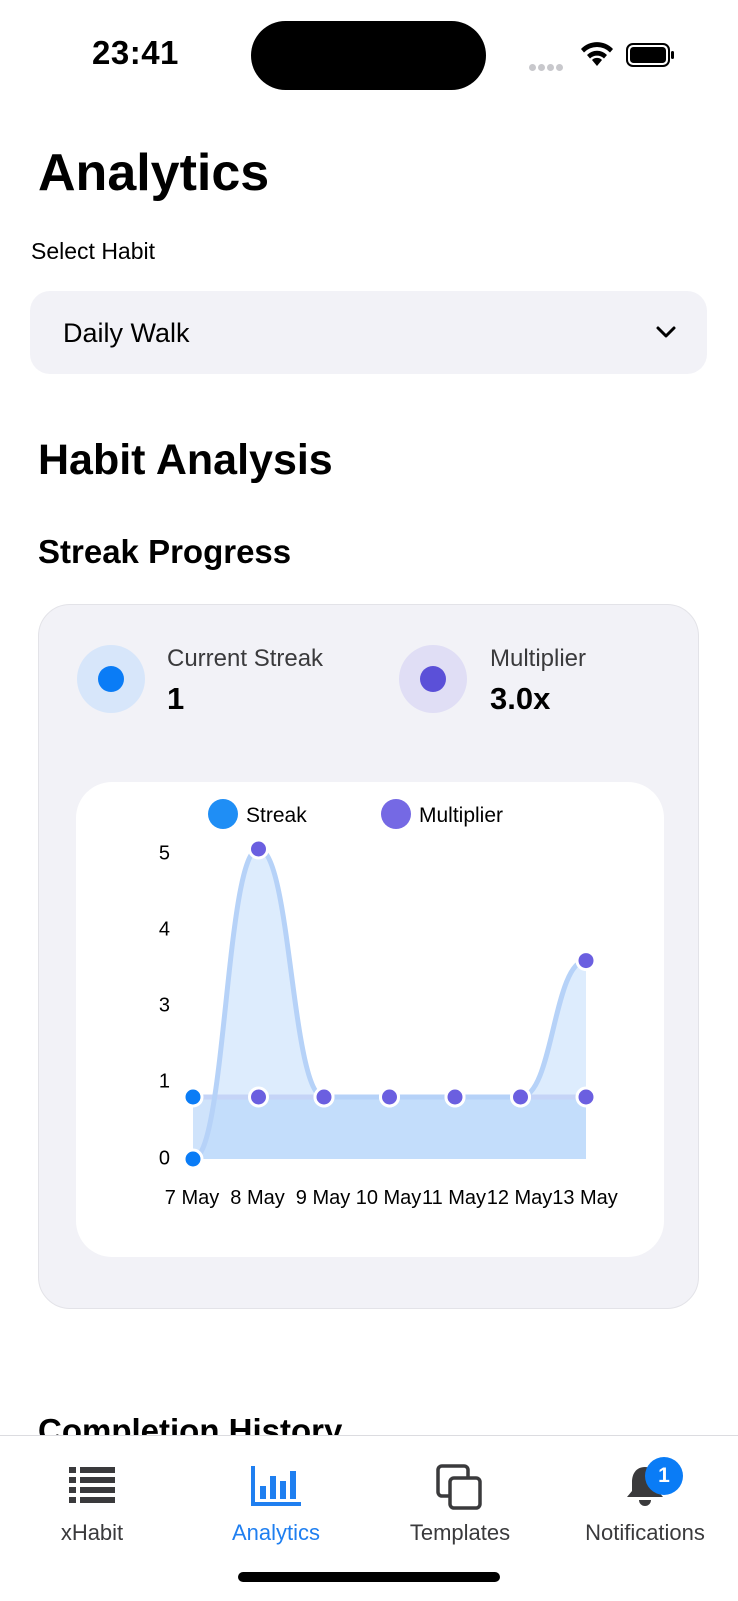 Image resolution: width=738 pixels, height=1601 pixels. What do you see at coordinates (92, 1486) in the screenshot?
I see `list-icon` at bounding box center [92, 1486].